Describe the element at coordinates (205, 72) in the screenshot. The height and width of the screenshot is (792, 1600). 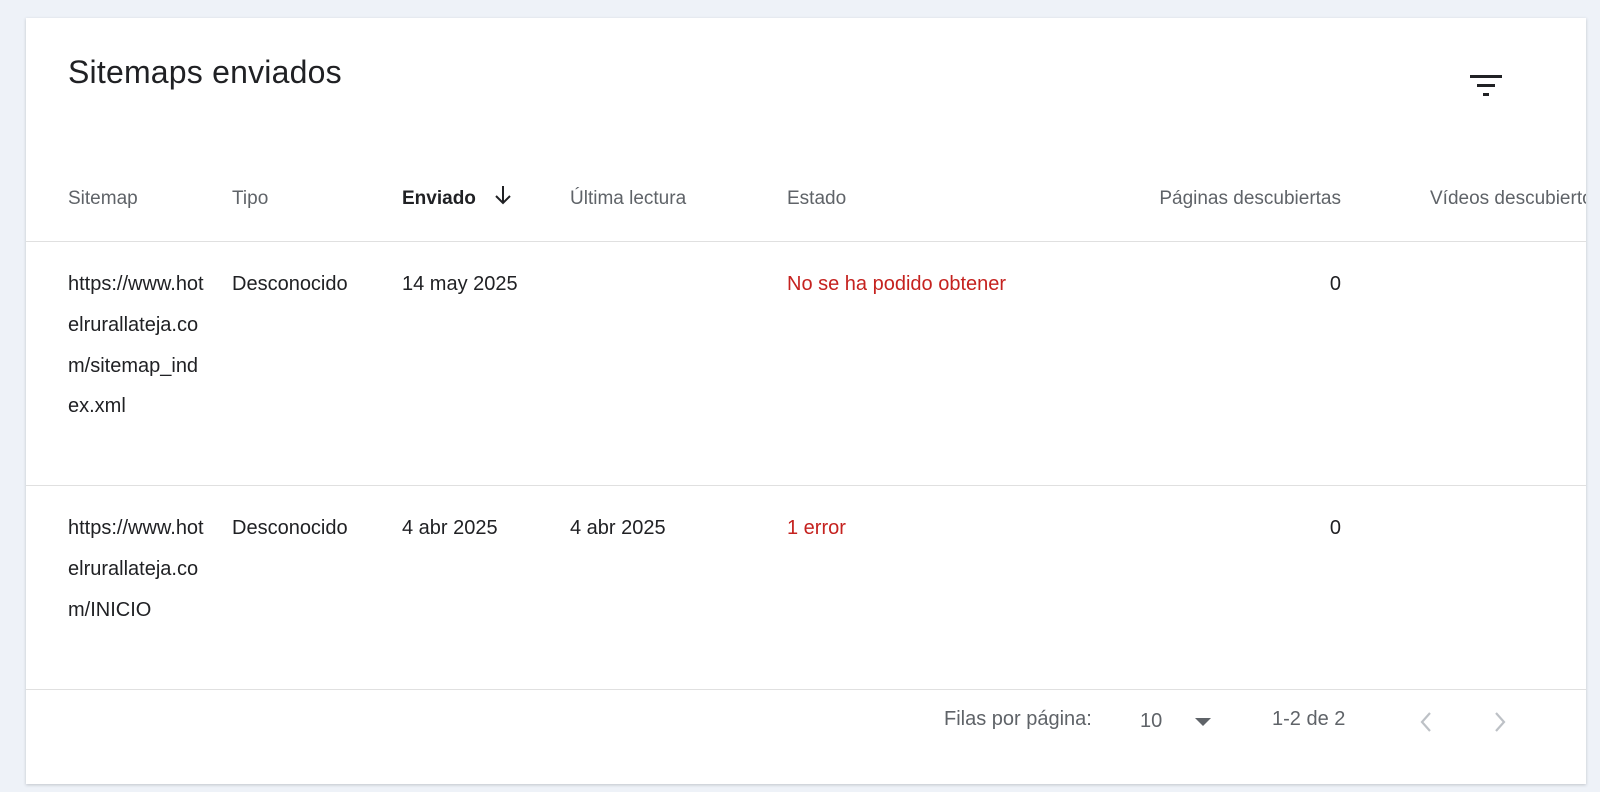
I see `card-title: Sitemaps enviados` at that location.